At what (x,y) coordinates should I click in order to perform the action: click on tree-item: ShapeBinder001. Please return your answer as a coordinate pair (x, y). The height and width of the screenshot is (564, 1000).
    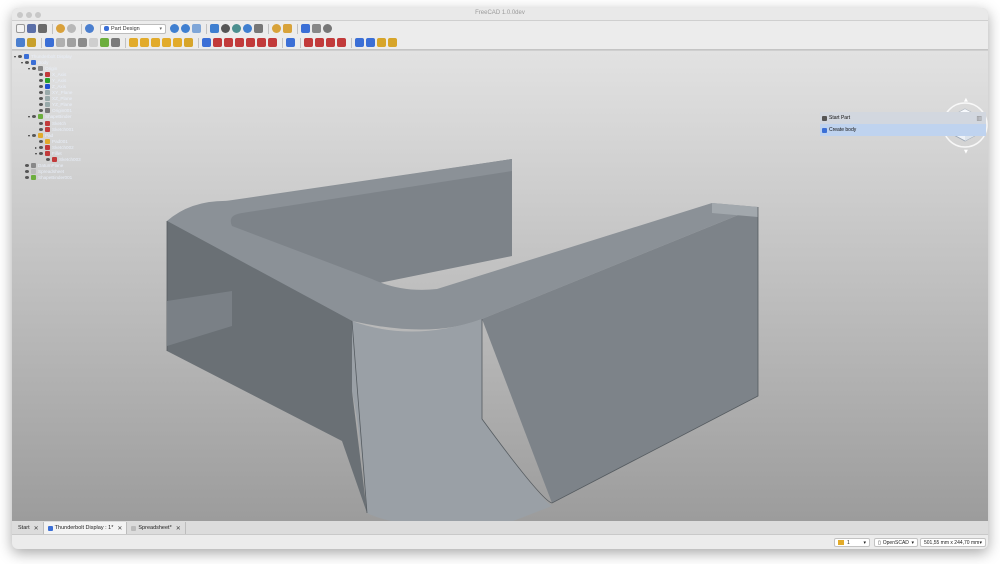
    Looking at the image, I should click on (89, 178).